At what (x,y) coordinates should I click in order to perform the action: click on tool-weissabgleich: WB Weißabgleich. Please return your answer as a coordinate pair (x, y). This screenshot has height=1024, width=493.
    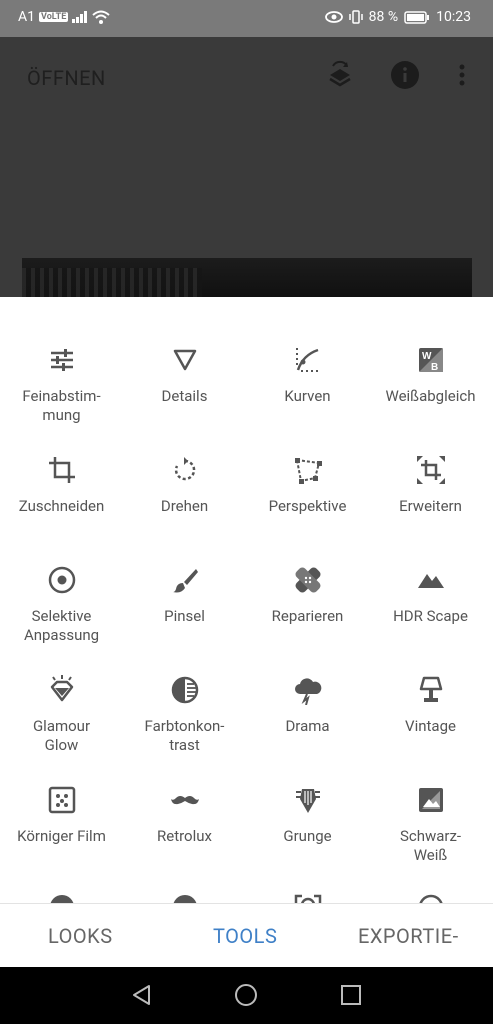
    Looking at the image, I should click on (430, 375).